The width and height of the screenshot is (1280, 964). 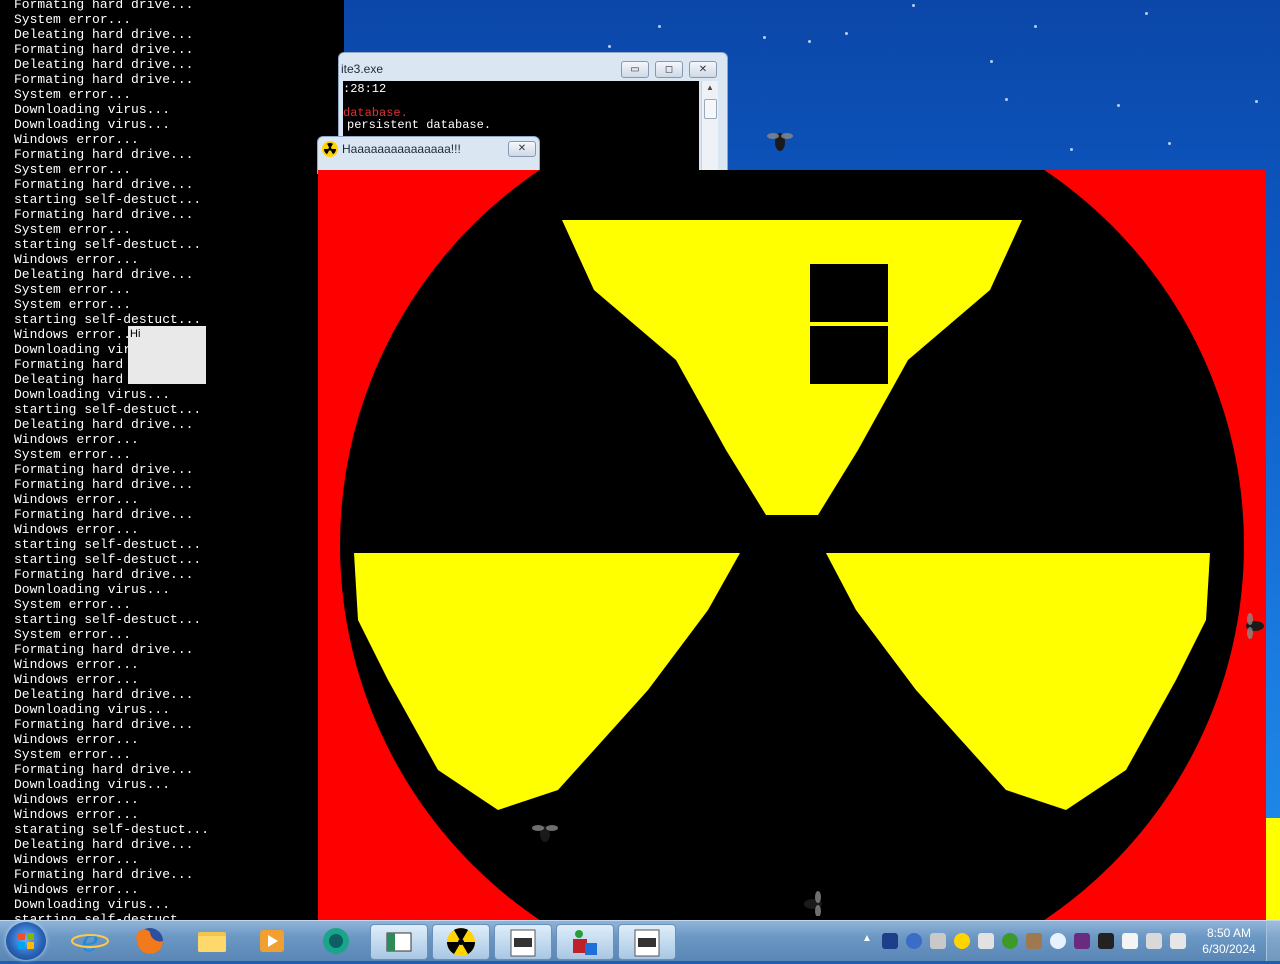 I want to click on app-globe-icon, so click(x=336, y=941).